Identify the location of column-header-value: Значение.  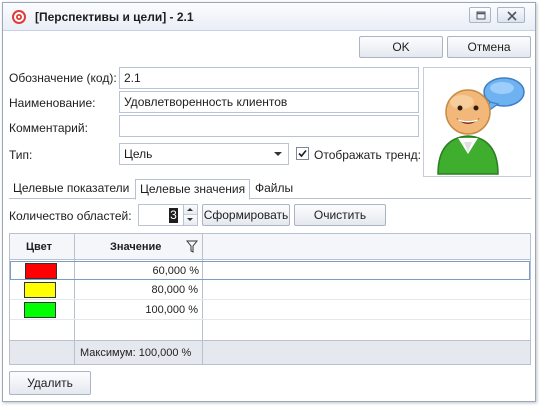
(135, 247).